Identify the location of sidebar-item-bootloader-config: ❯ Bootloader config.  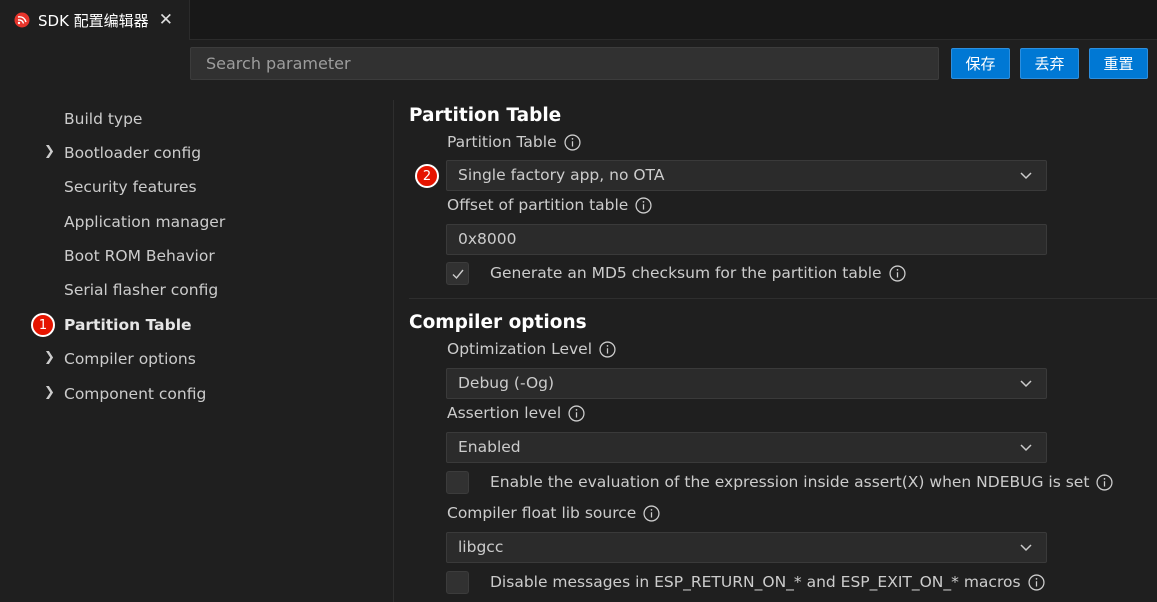
(190, 153).